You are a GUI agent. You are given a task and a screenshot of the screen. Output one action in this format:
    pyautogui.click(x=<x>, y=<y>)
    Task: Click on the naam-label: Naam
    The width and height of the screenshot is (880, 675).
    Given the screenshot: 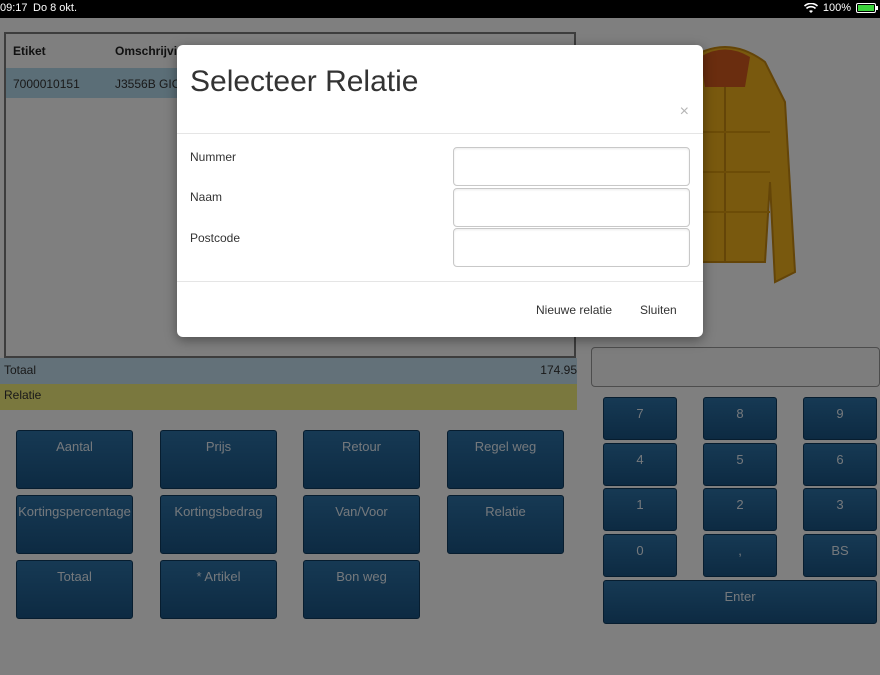 What is the action you would take?
    pyautogui.click(x=206, y=197)
    